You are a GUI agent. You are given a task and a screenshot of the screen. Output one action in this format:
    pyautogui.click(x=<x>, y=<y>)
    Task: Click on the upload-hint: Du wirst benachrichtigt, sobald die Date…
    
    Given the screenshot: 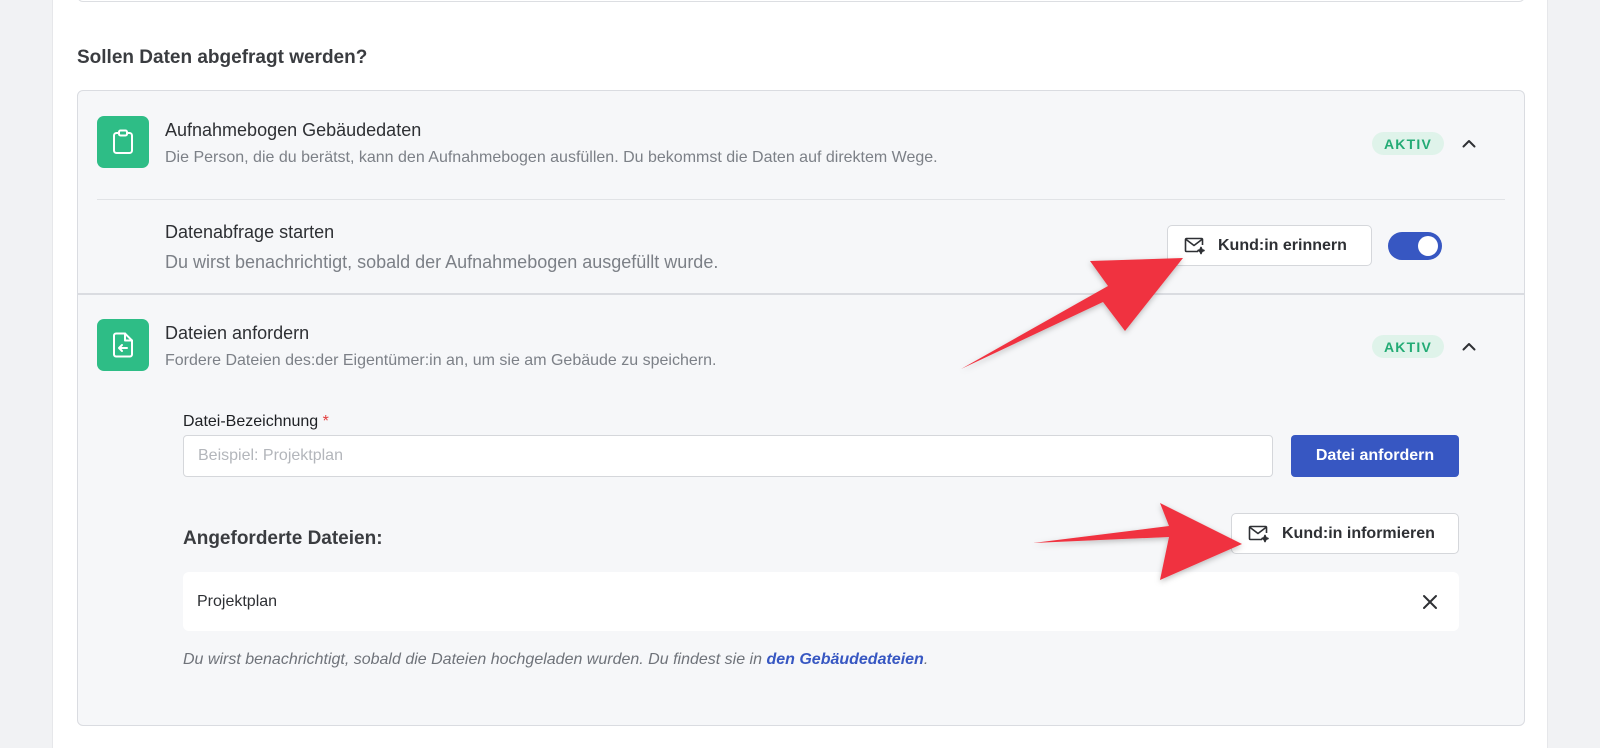 What is the action you would take?
    pyautogui.click(x=555, y=660)
    